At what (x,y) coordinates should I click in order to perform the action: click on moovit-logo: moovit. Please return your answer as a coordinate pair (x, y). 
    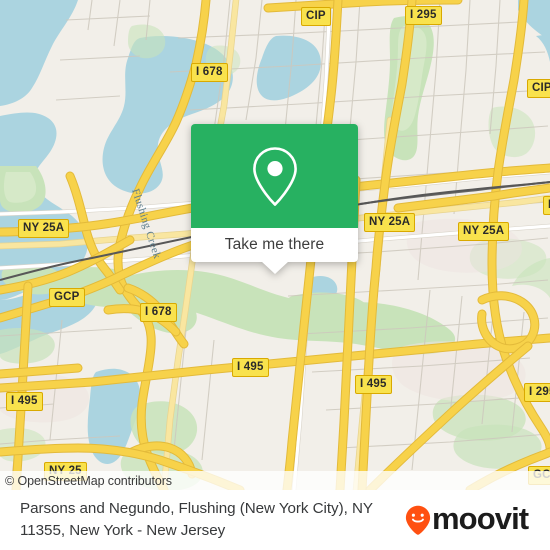
    Looking at the image, I should click on (477, 520).